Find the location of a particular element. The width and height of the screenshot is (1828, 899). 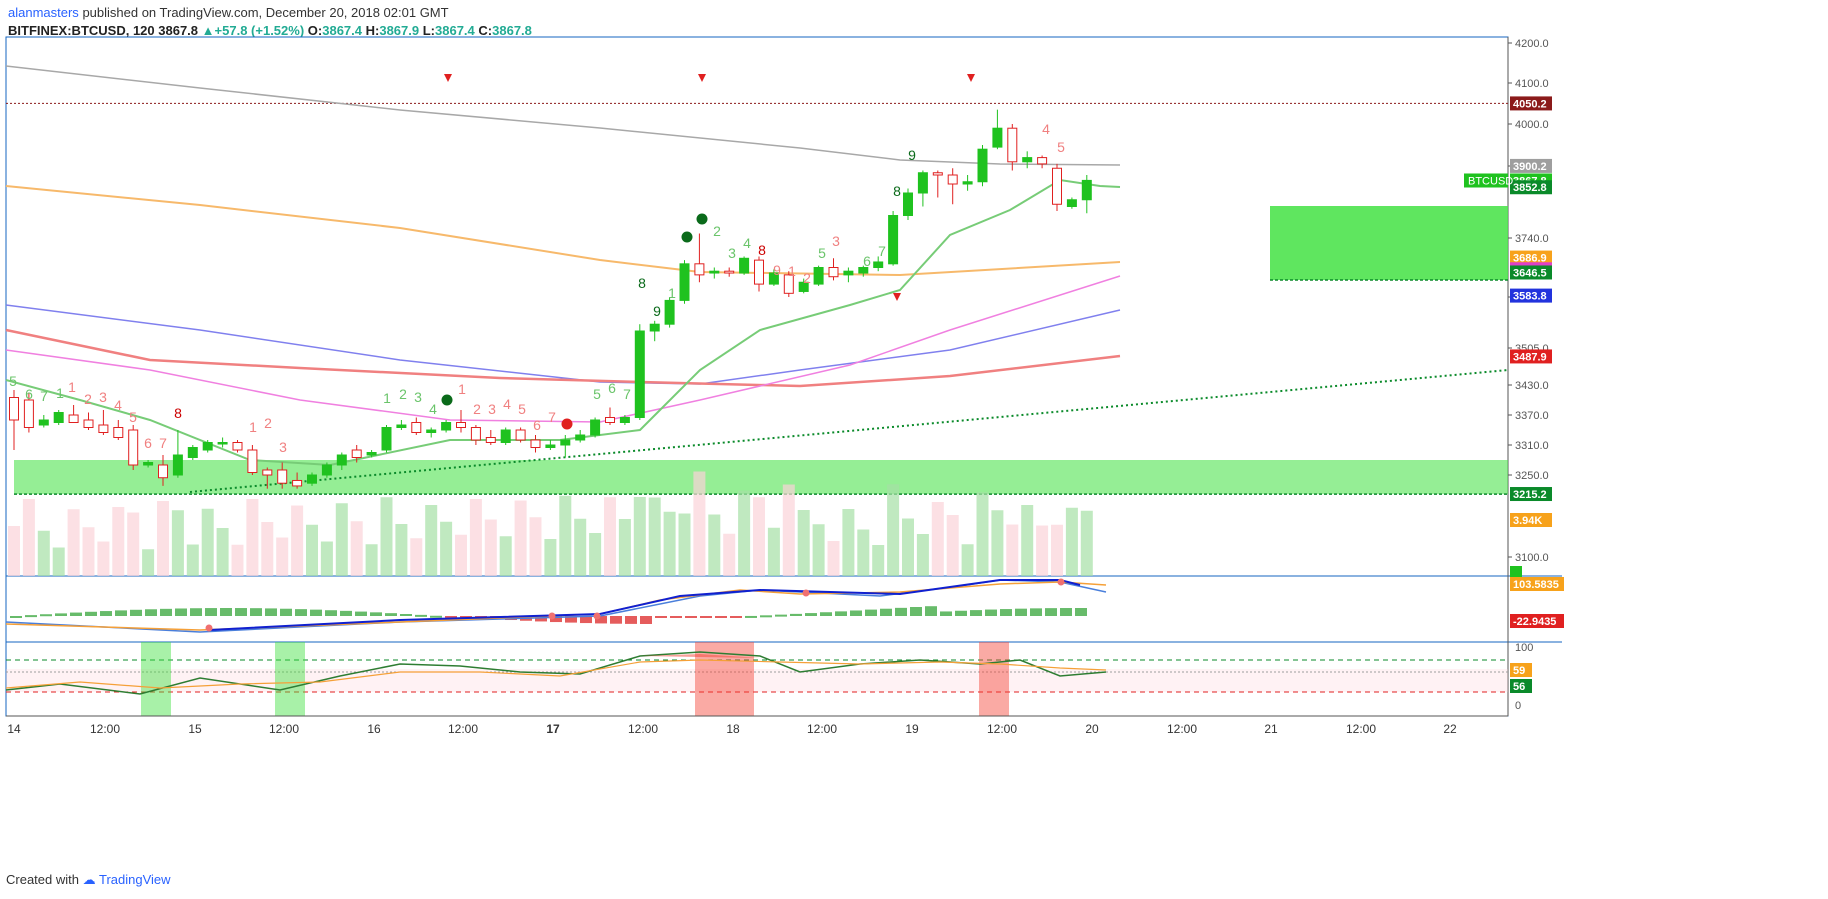

td-down-label: 7 is located at coordinates (163, 443).